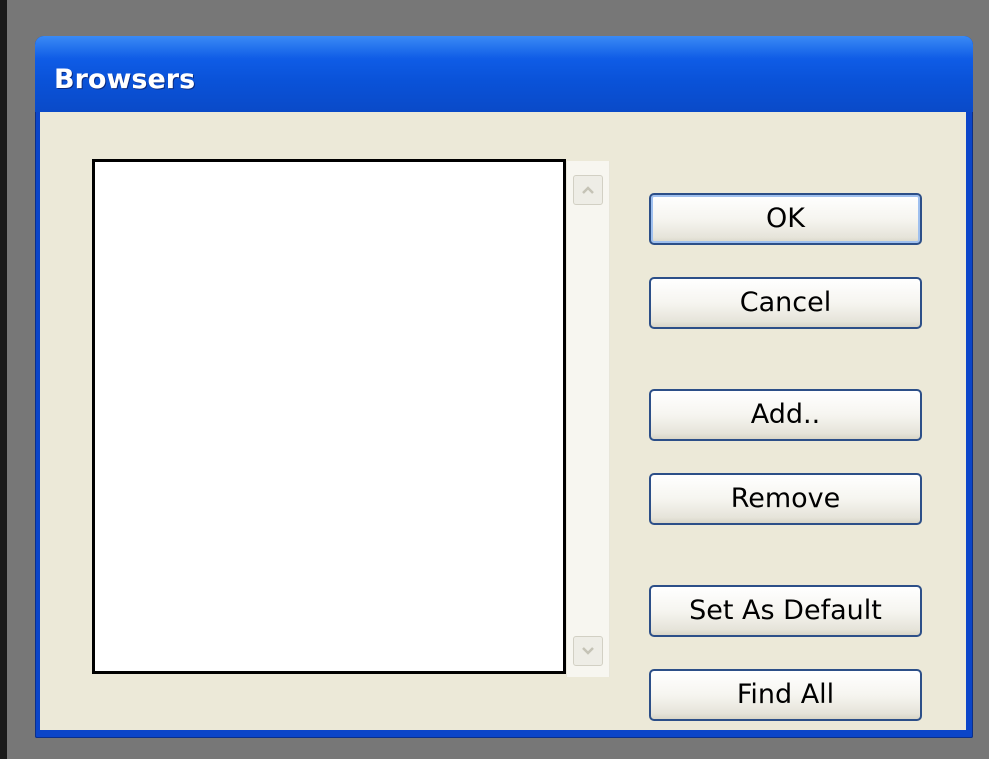  What do you see at coordinates (3, 379) in the screenshot?
I see `screen-edge` at bounding box center [3, 379].